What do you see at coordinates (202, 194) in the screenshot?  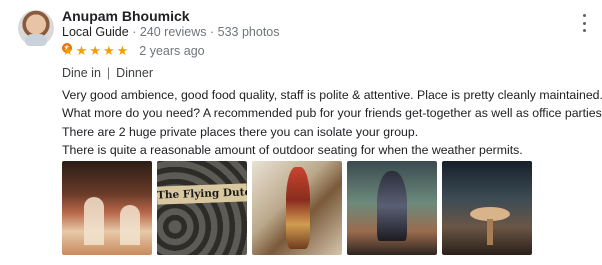 I see `photo-sign-text: The Flying Dutchm` at bounding box center [202, 194].